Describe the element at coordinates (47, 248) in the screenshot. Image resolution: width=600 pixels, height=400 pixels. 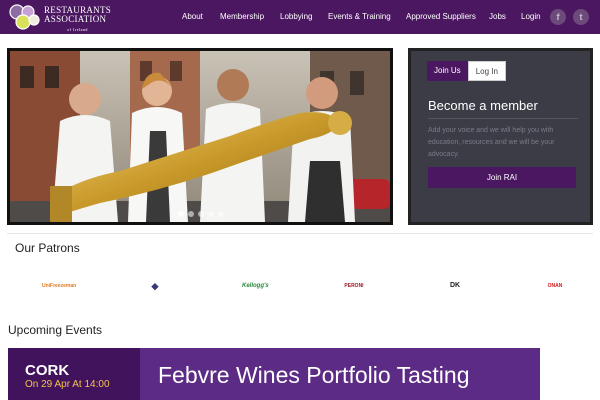
I see `patrons-title: Our Patrons` at that location.